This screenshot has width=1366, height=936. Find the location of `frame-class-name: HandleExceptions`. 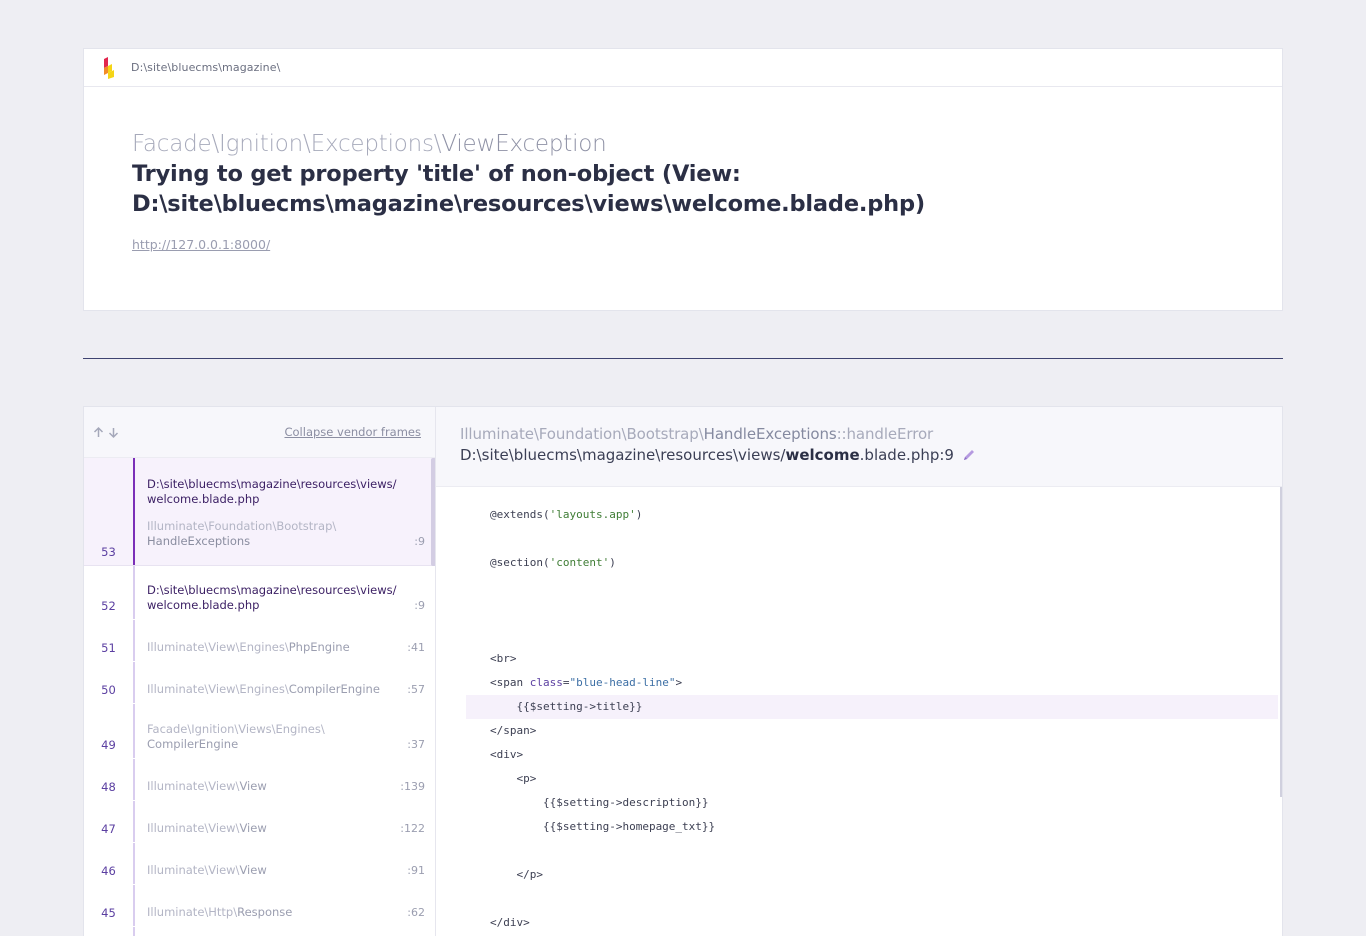

frame-class-name: HandleExceptions is located at coordinates (199, 541).